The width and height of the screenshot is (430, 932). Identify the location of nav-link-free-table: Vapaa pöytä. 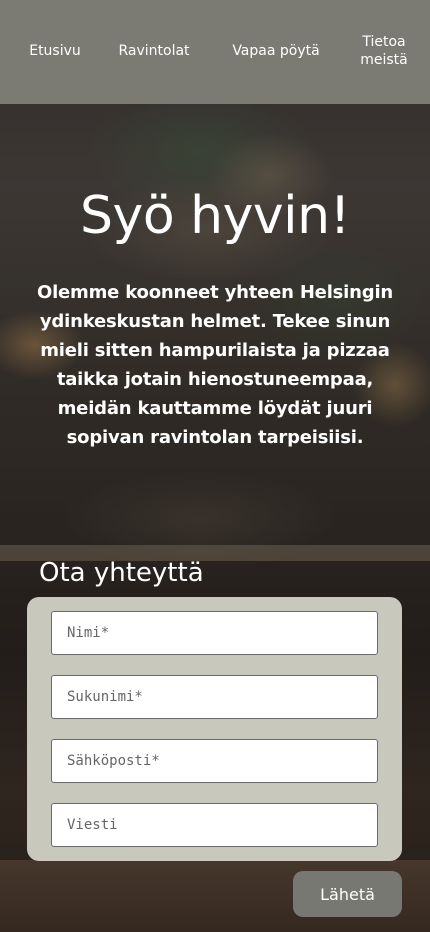
(276, 51).